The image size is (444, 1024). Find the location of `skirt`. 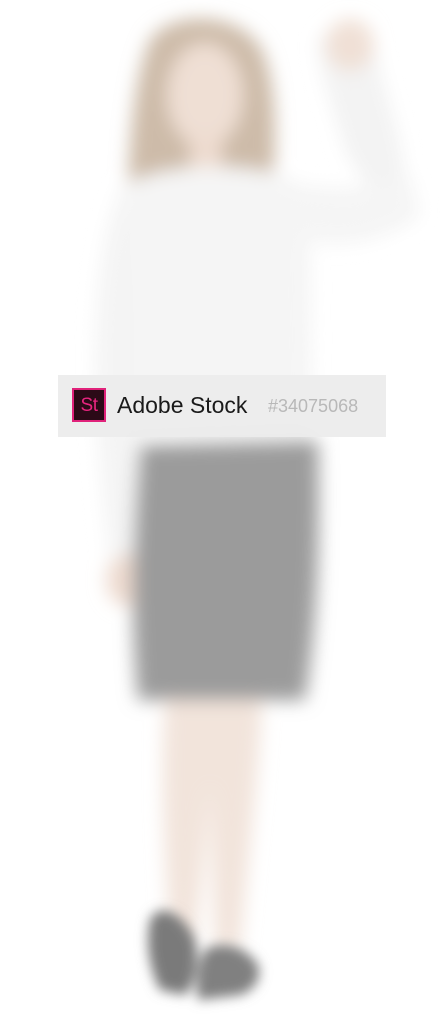

skirt is located at coordinates (225, 570).